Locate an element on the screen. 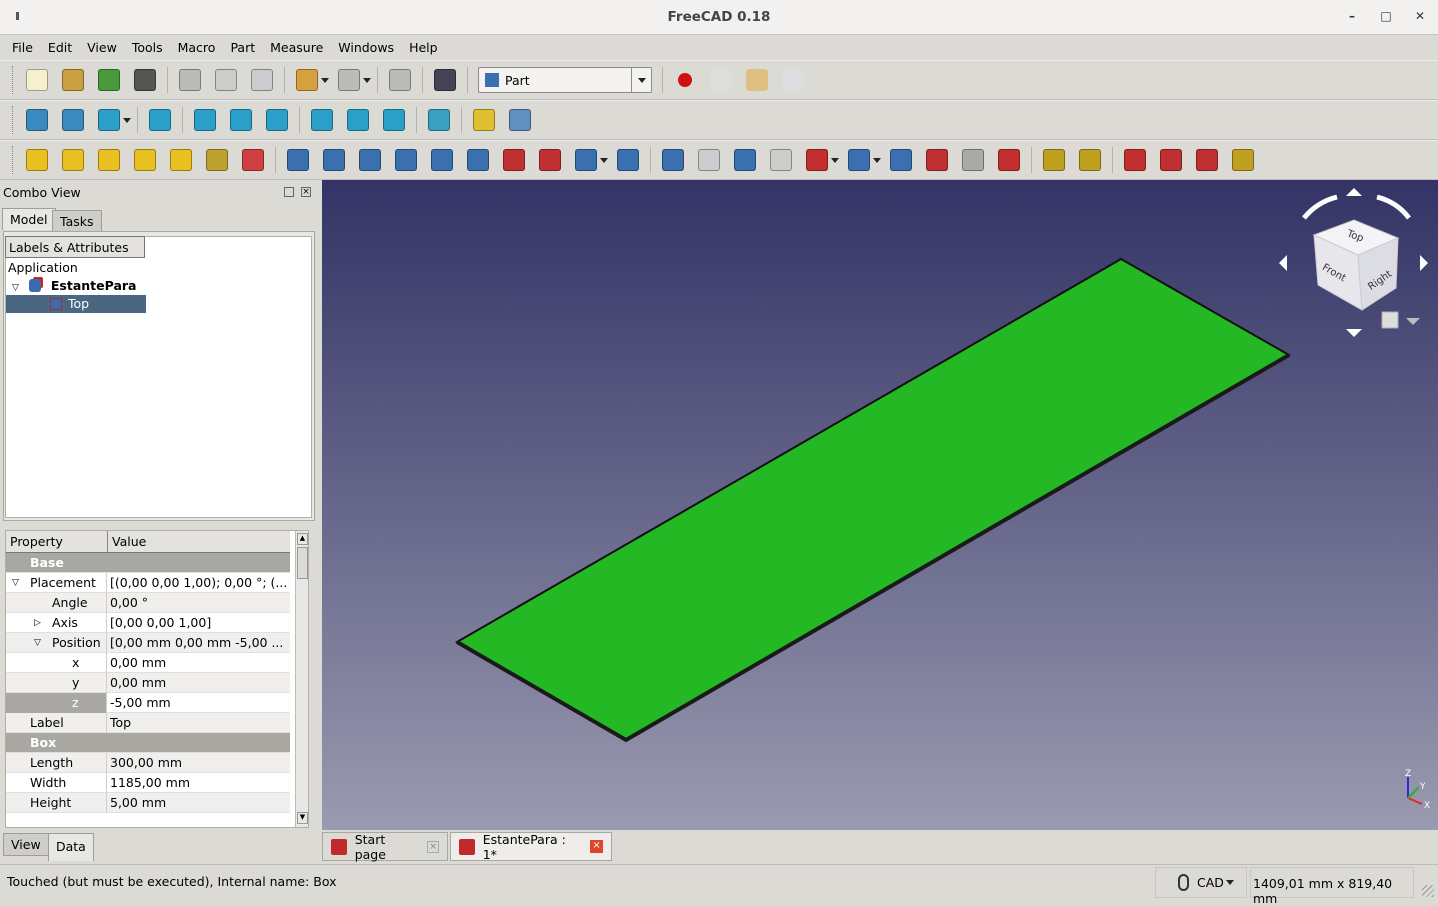  cross-sections-icon is located at coordinates (1009, 160).